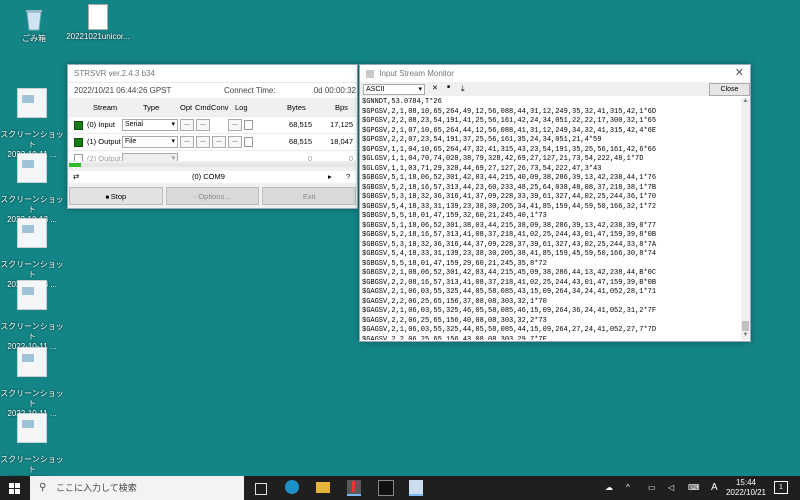  What do you see at coordinates (341, 141) in the screenshot?
I see `bps-value: 18,047` at bounding box center [341, 141].